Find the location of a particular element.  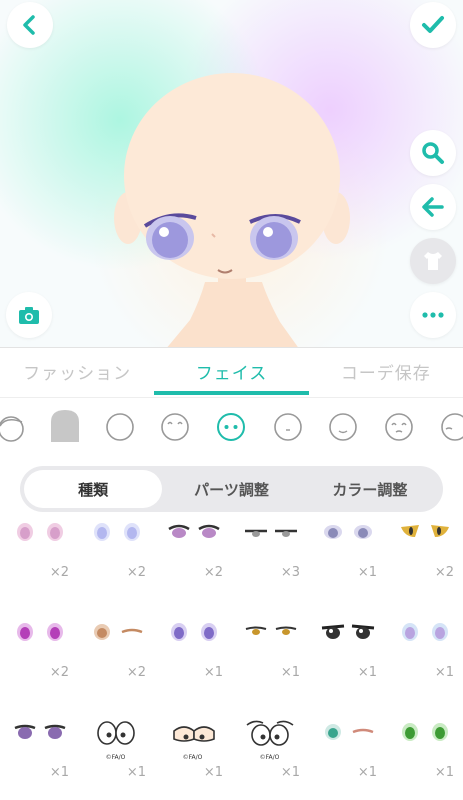

face-hair-gray-icon is located at coordinates (65, 426).